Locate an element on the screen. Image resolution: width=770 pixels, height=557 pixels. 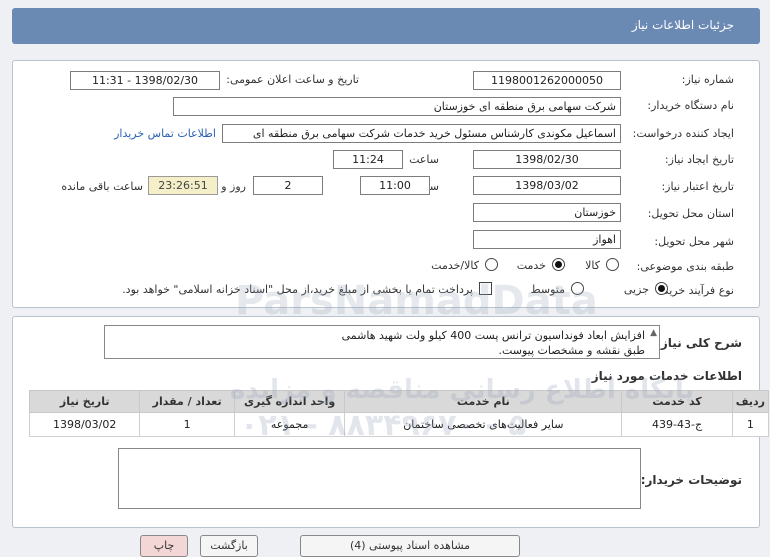
category-service-radio is located at coordinates (558, 264).